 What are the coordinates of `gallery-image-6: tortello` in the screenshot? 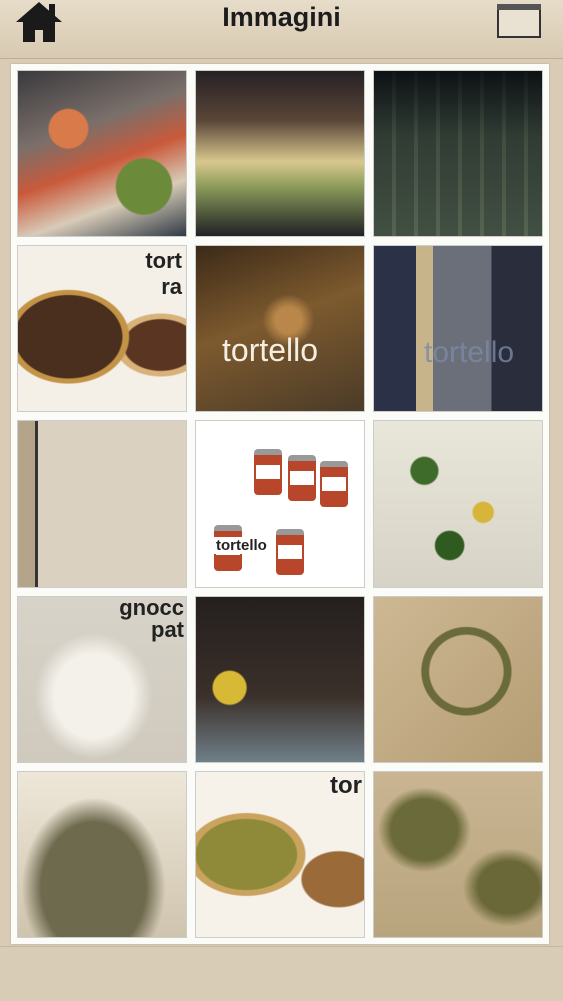 It's located at (458, 329).